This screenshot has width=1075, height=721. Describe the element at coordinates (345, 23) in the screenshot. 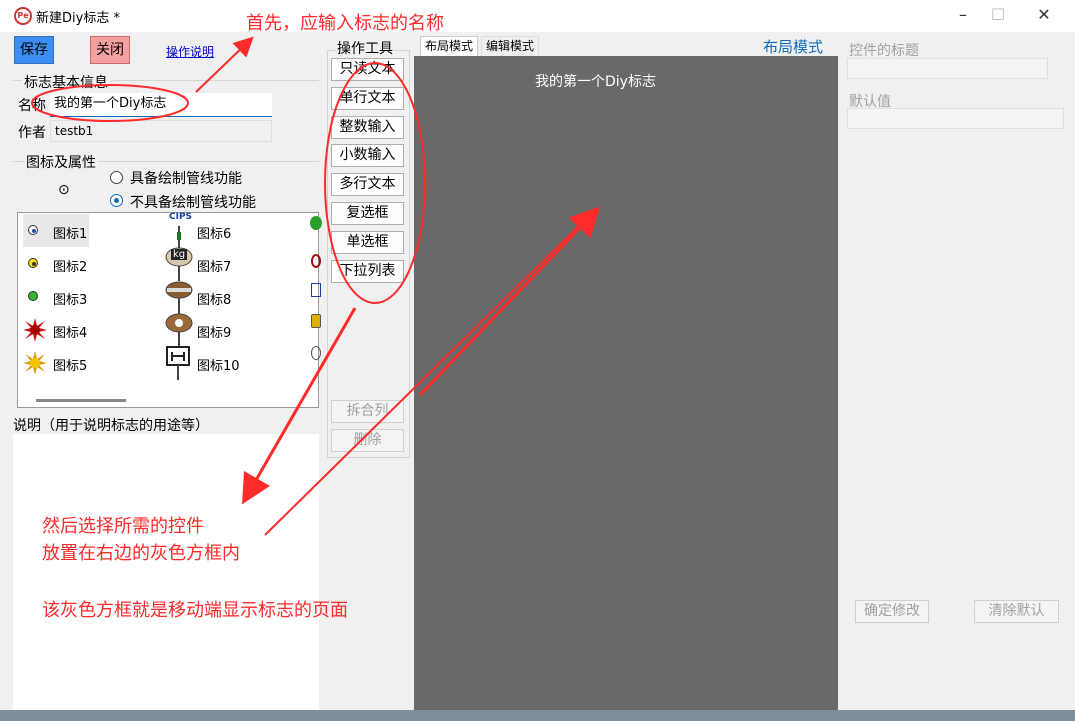

I see `annotation-top-note: 首先，应输入标志的名称` at that location.